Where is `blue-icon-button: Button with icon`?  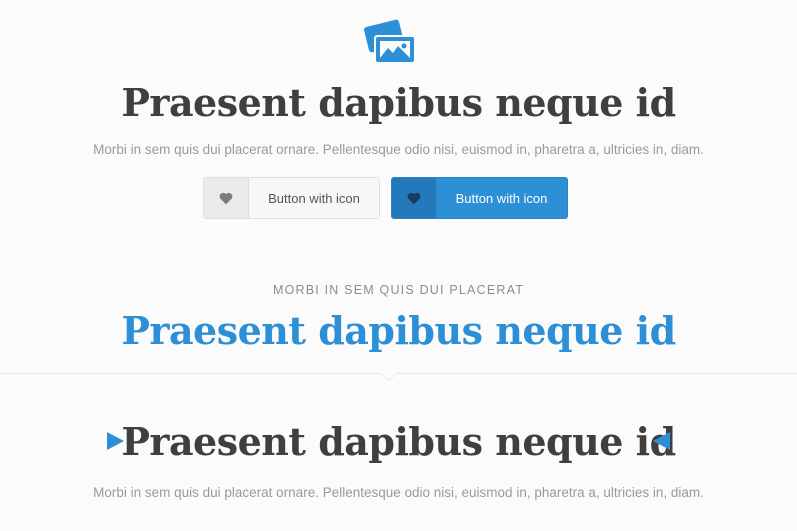
blue-icon-button: Button with icon is located at coordinates (479, 198).